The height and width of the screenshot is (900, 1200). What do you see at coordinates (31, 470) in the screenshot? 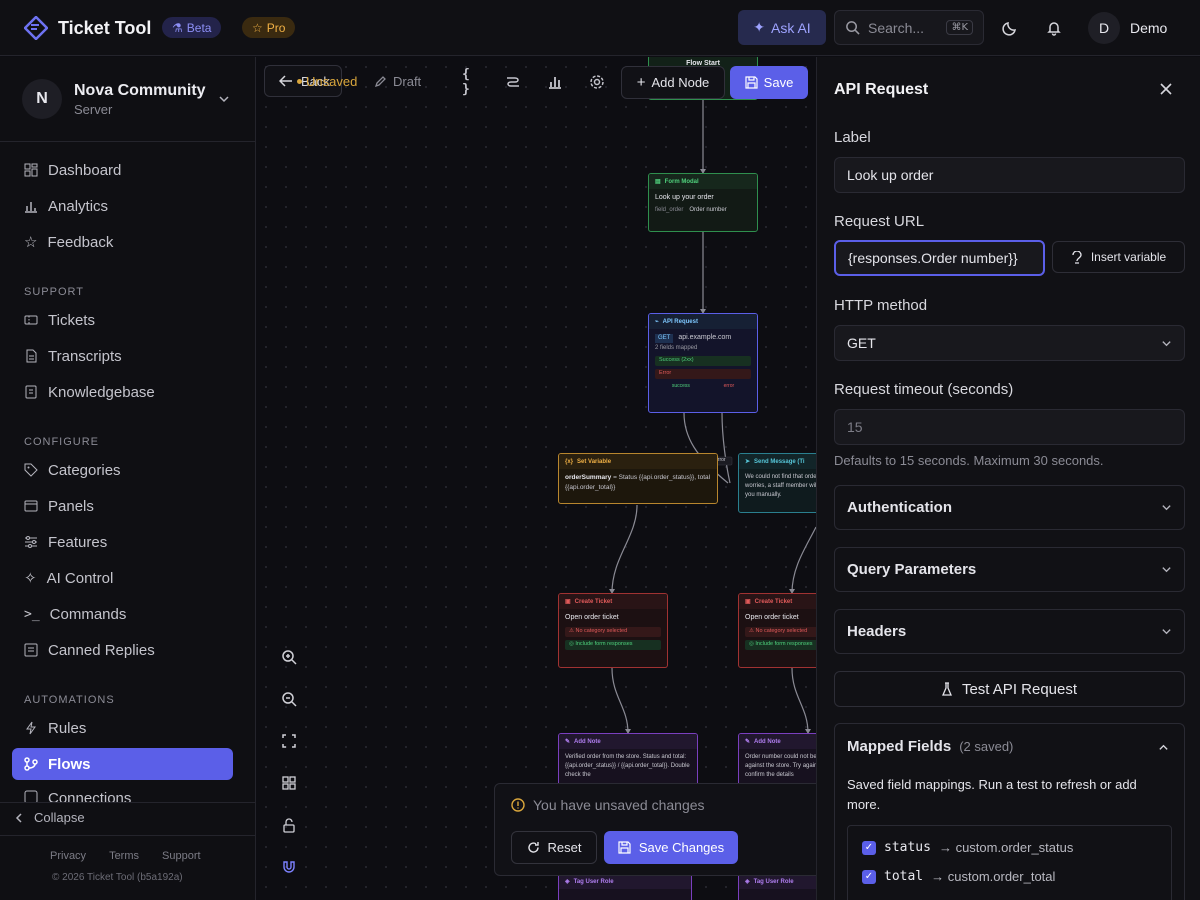
I see `tag-icon` at bounding box center [31, 470].